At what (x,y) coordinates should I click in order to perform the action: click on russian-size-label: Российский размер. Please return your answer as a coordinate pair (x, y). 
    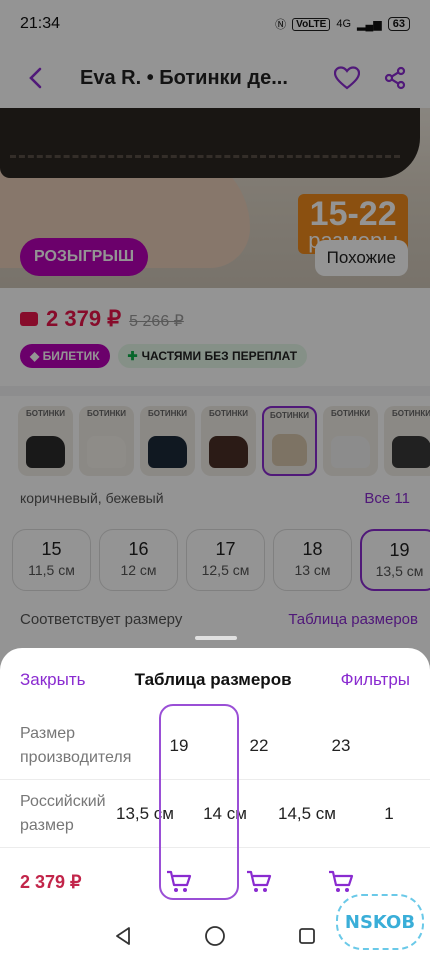
    Looking at the image, I should click on (63, 813).